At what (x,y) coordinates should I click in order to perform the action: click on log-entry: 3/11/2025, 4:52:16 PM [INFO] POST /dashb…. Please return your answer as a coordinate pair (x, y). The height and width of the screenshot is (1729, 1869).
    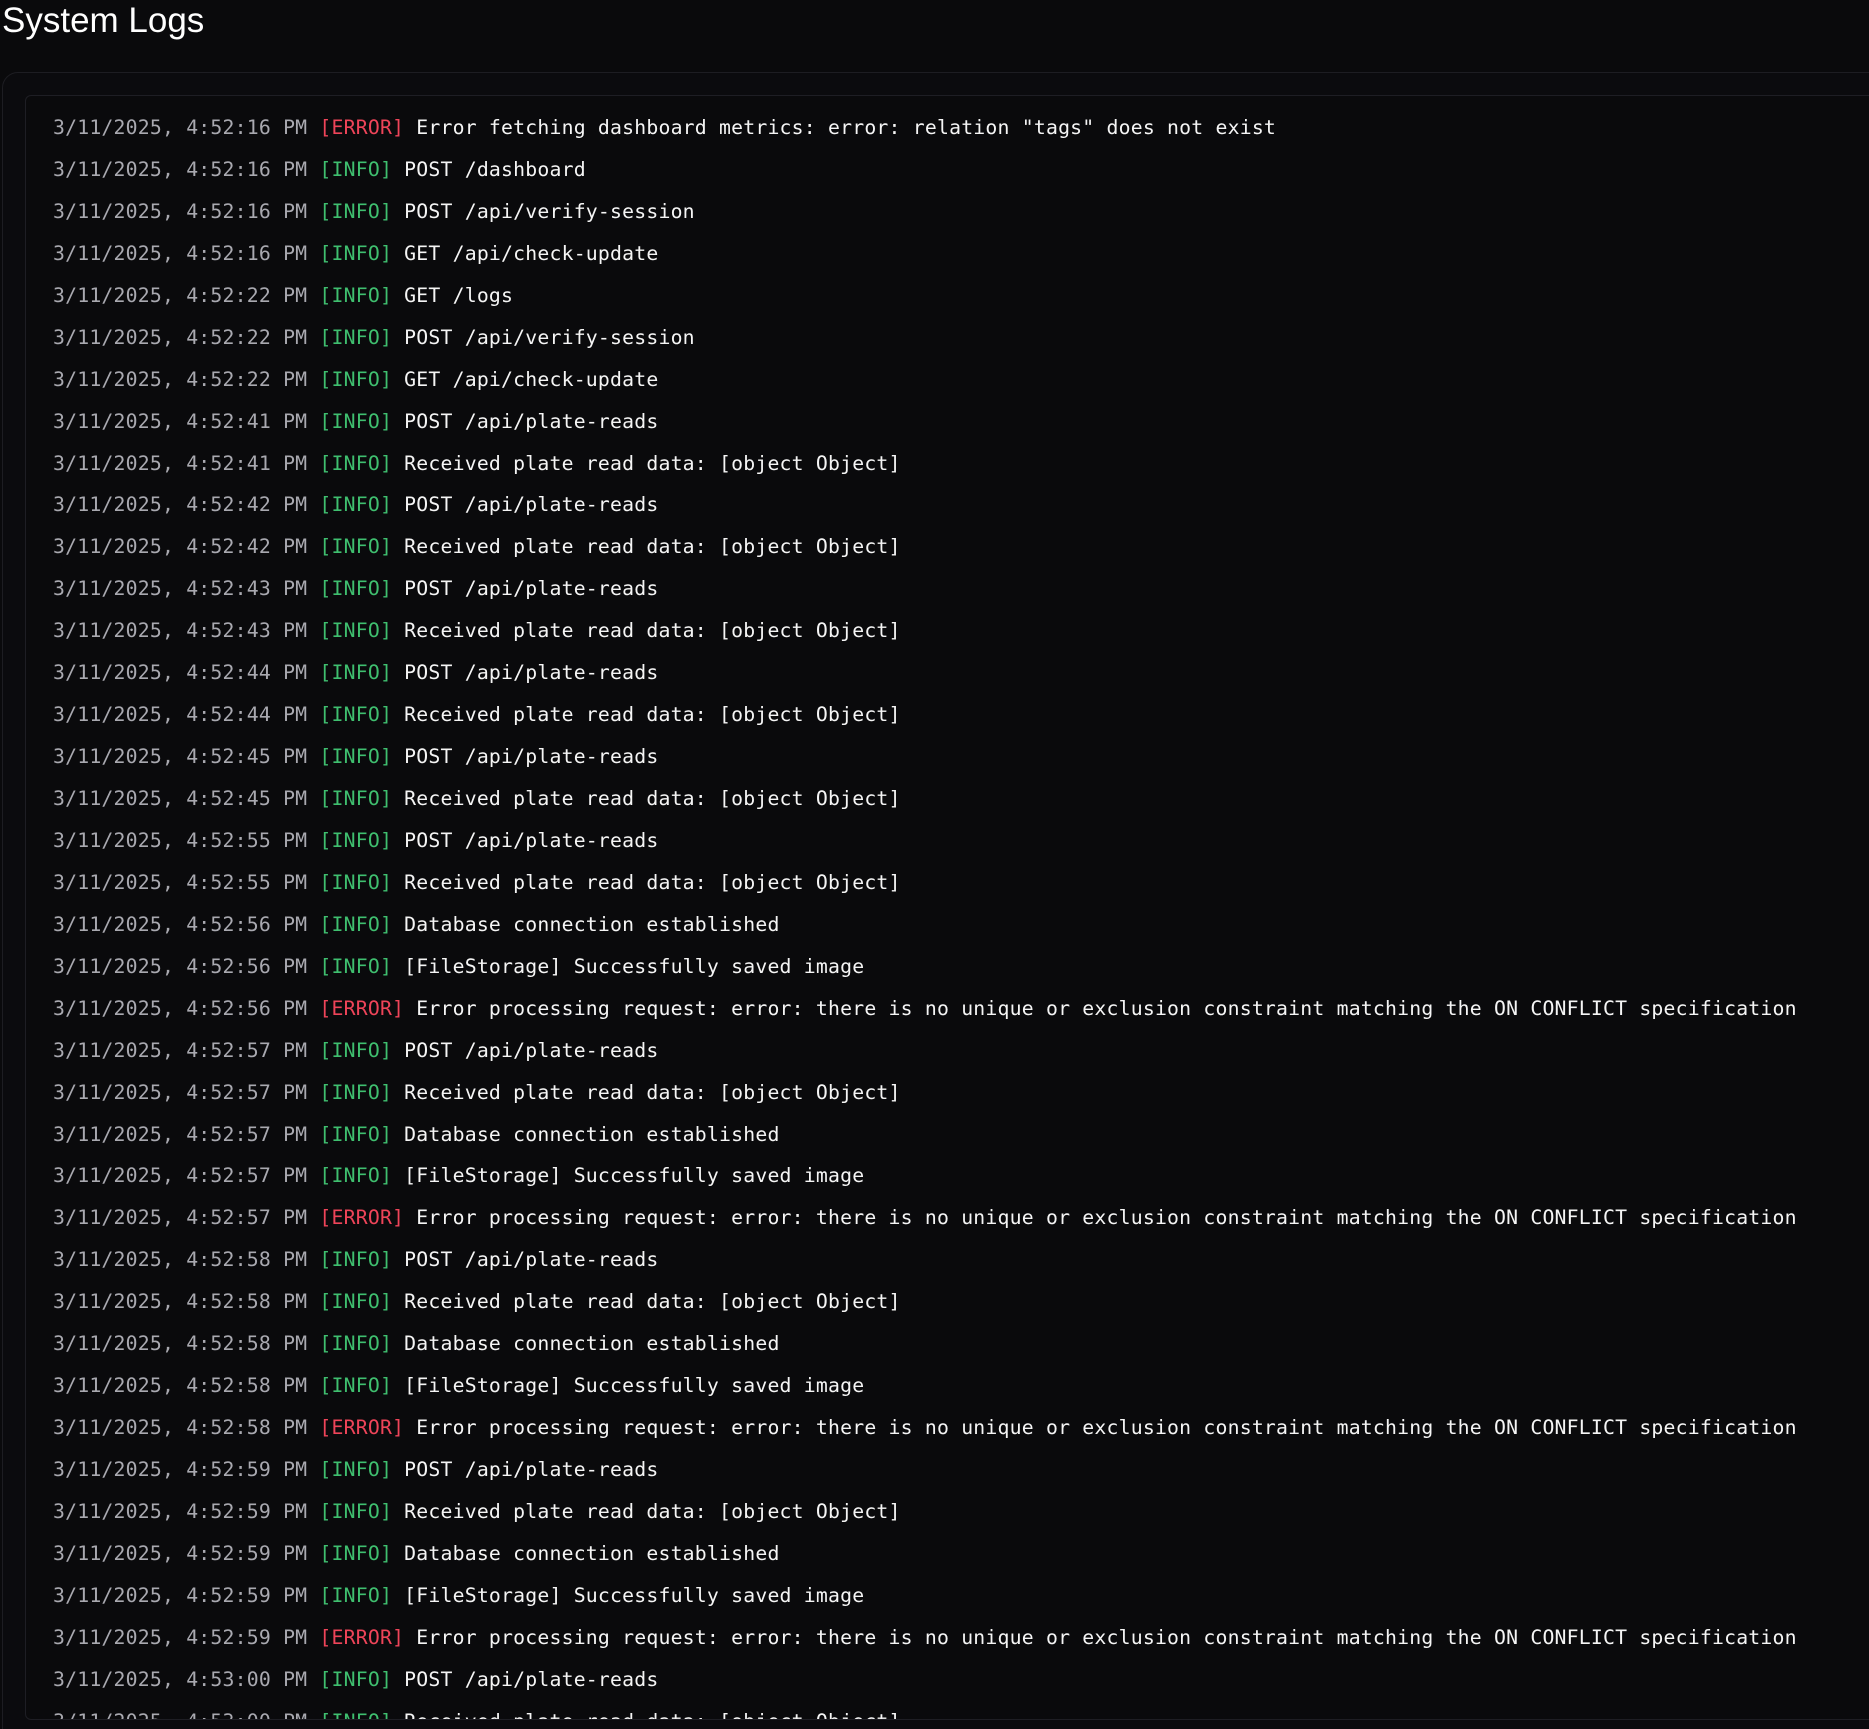
    Looking at the image, I should click on (925, 176).